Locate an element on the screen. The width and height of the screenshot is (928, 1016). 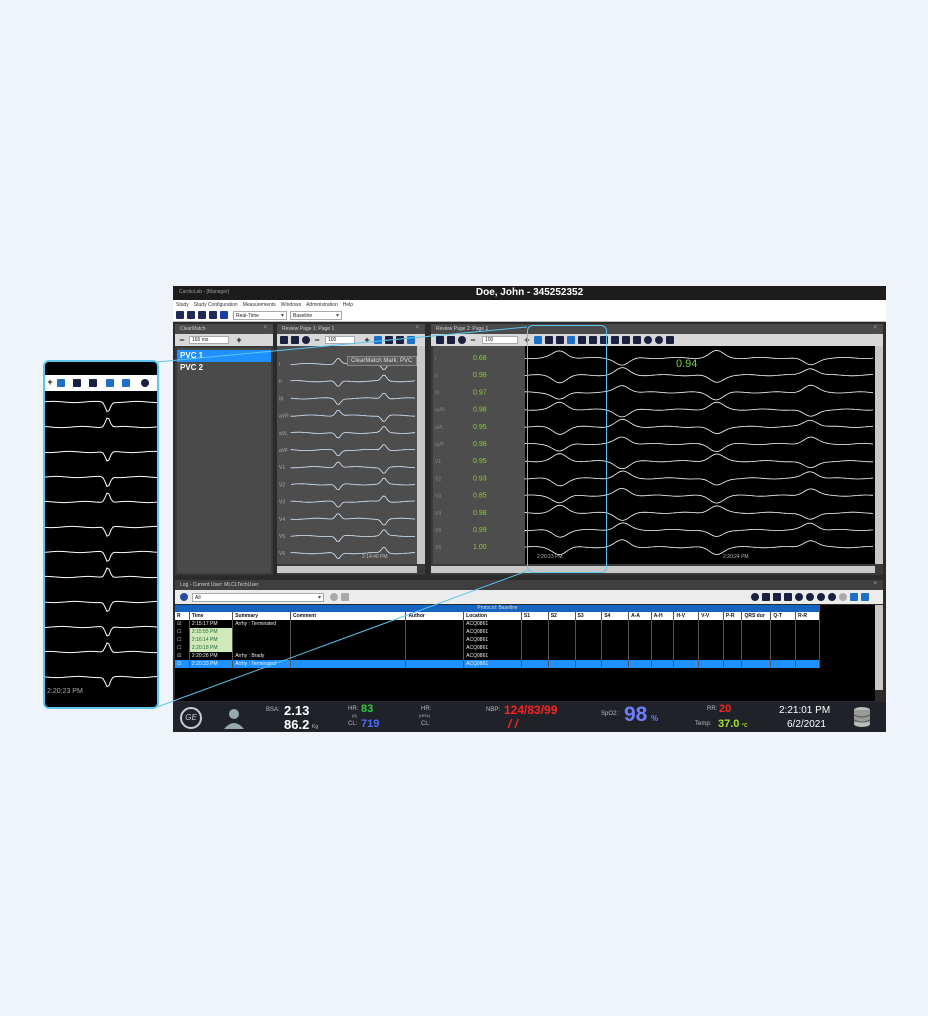
expand-height-icon is located at coordinates (77, 383).